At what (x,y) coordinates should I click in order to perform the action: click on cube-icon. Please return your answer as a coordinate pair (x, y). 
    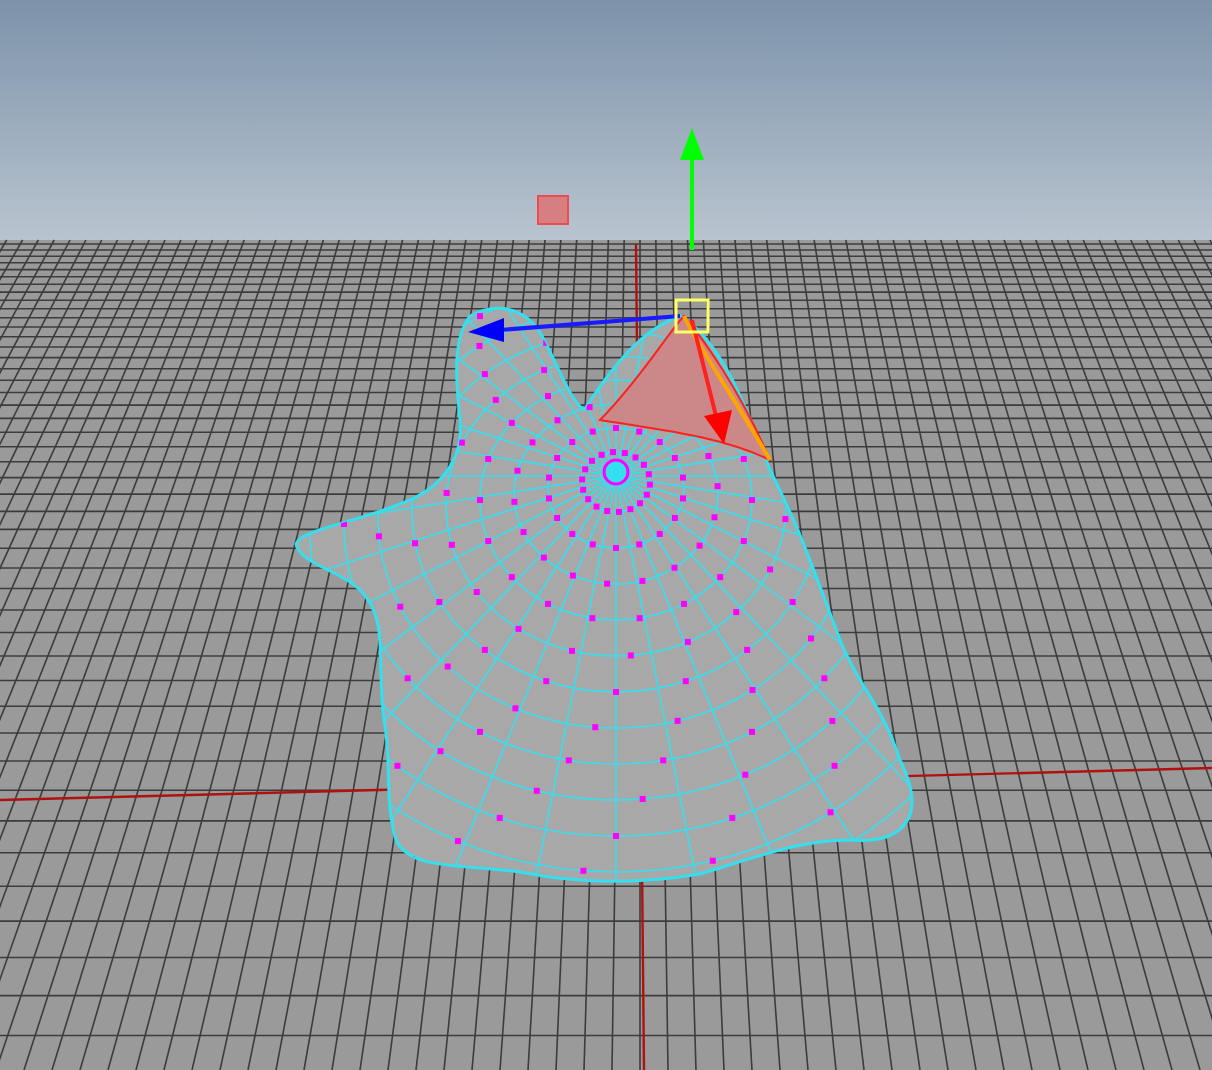
    Looking at the image, I should click on (553, 210).